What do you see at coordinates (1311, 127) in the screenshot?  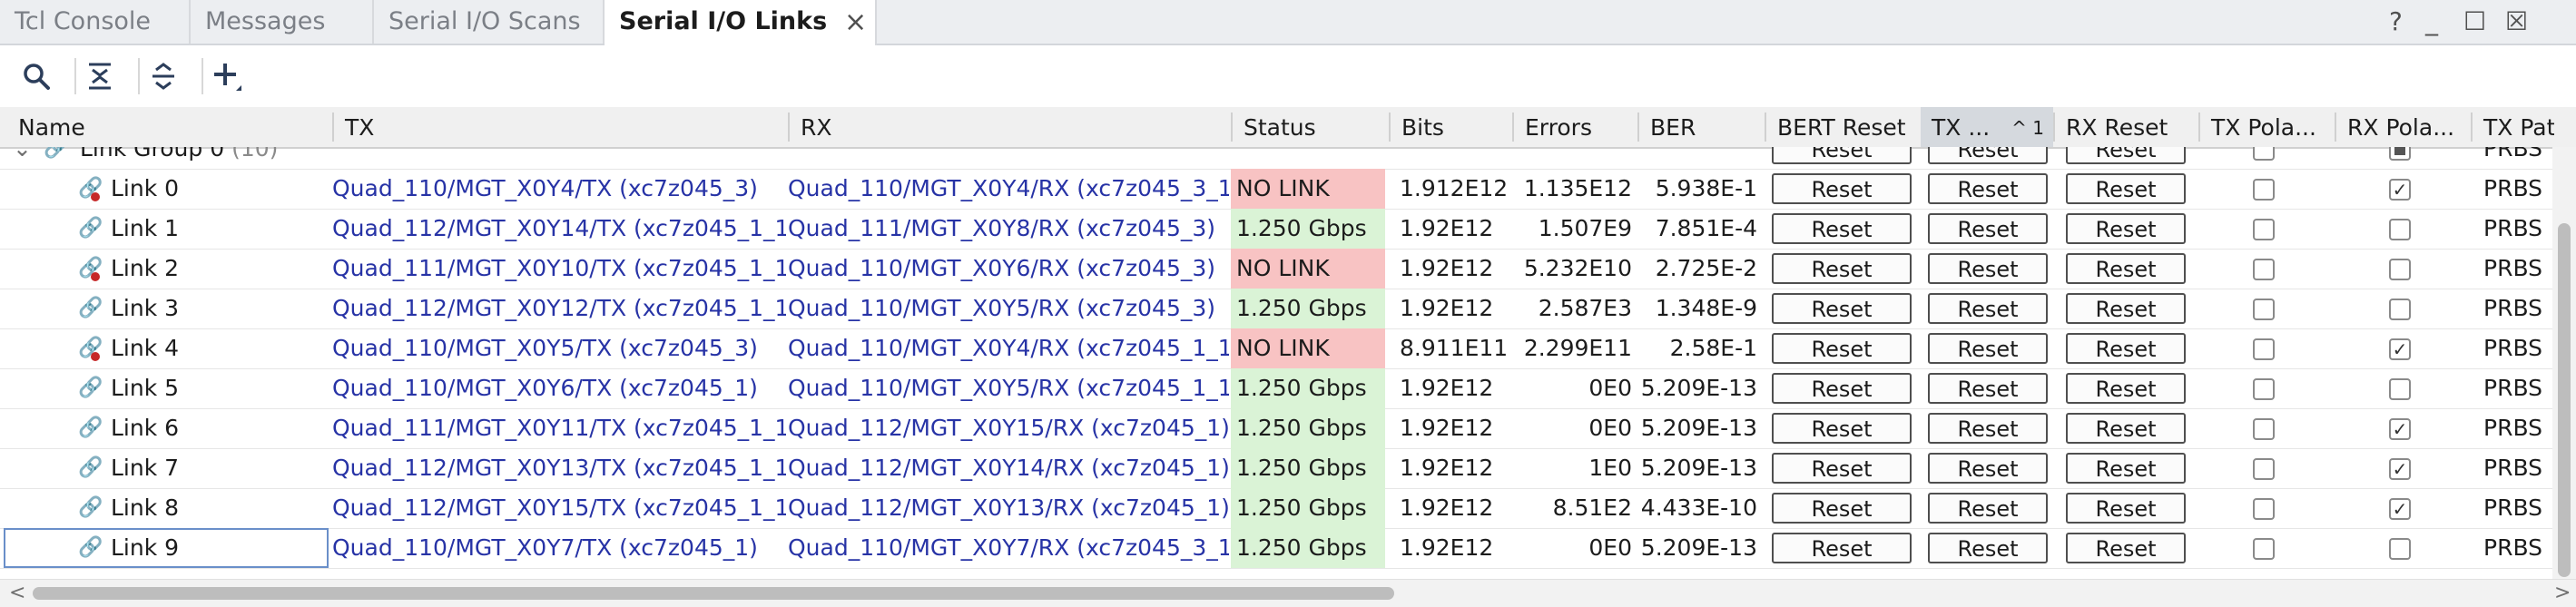 I see `column-header-status: Status` at bounding box center [1311, 127].